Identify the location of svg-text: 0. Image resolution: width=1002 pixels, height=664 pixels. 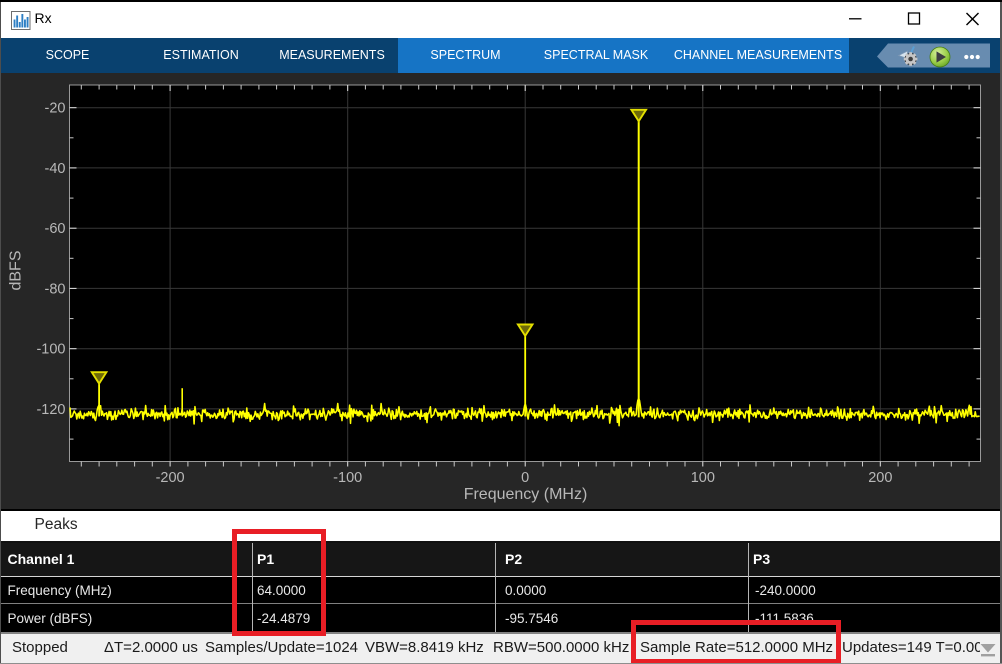
(525, 478).